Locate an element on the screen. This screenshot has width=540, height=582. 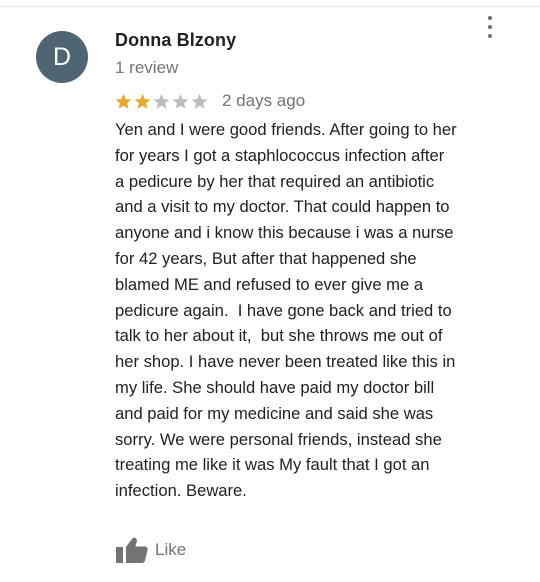
star-rating is located at coordinates (162, 101).